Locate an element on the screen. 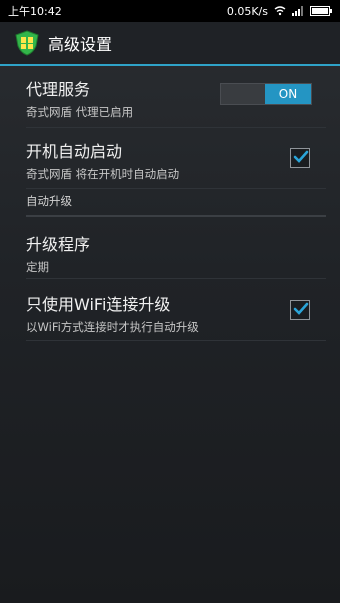 The image size is (340, 603). setting-subtitle: 以WiFi方式连接时才执行自动升级 is located at coordinates (112, 327).